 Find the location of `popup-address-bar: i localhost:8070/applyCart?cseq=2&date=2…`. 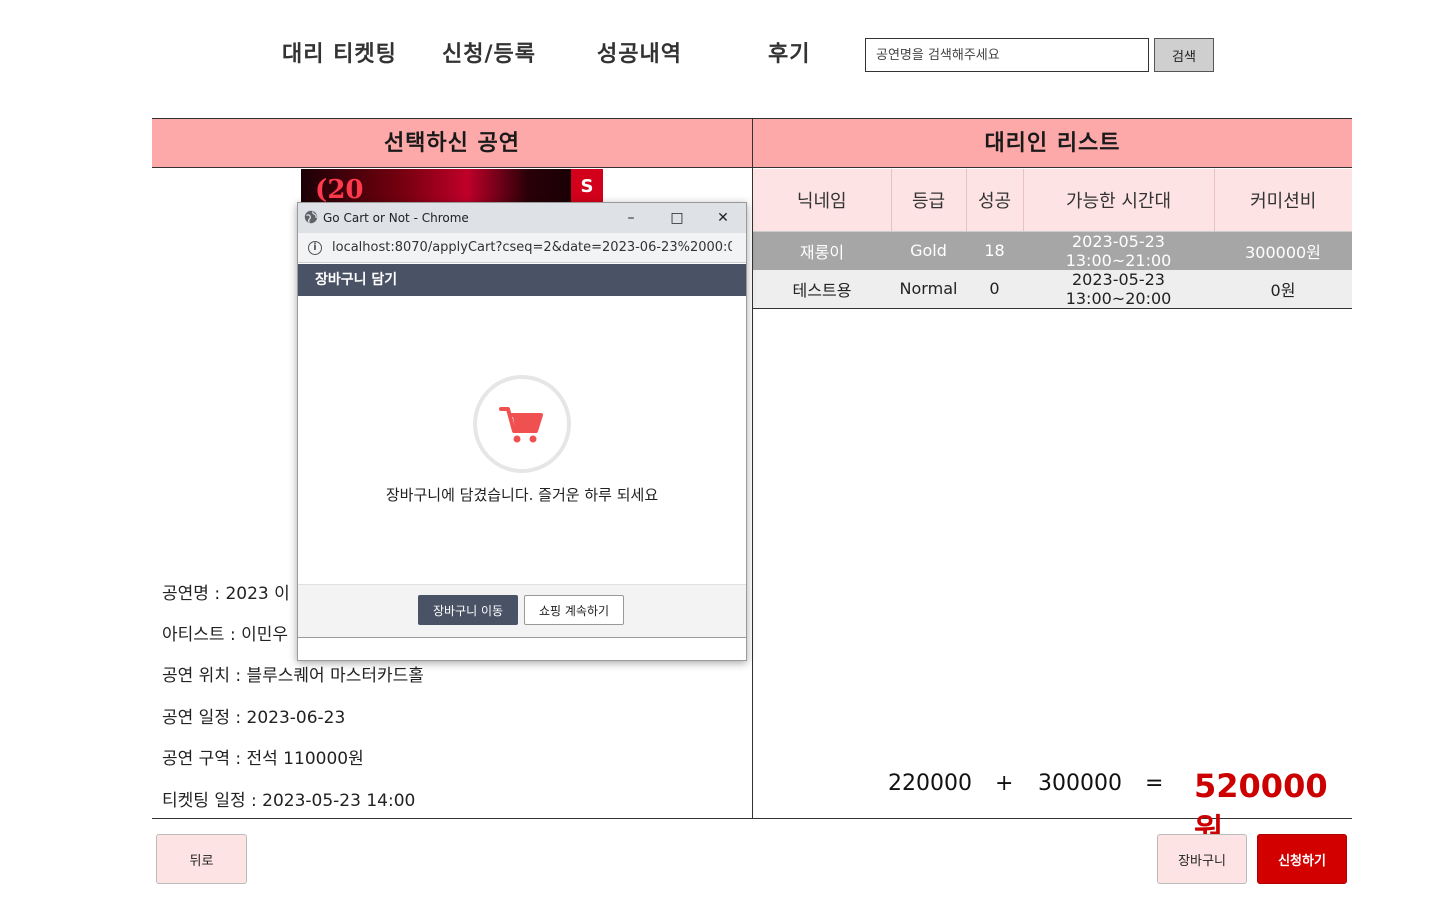

popup-address-bar: i localhost:8070/applyCart?cseq=2&date=2… is located at coordinates (522, 248).